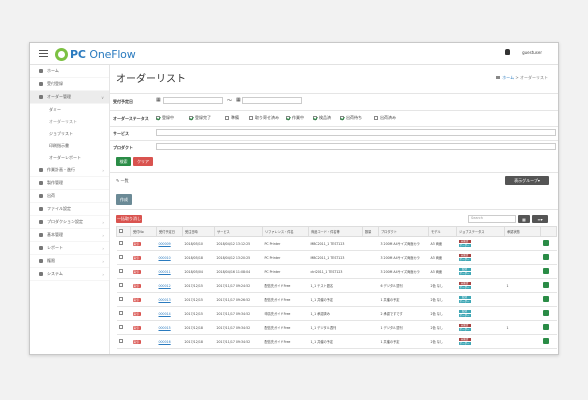 Image resolution: width=588 pixels, height=400 pixels. Describe the element at coordinates (165, 244) in the screenshot. I see `order-no-link: 000009` at that location.